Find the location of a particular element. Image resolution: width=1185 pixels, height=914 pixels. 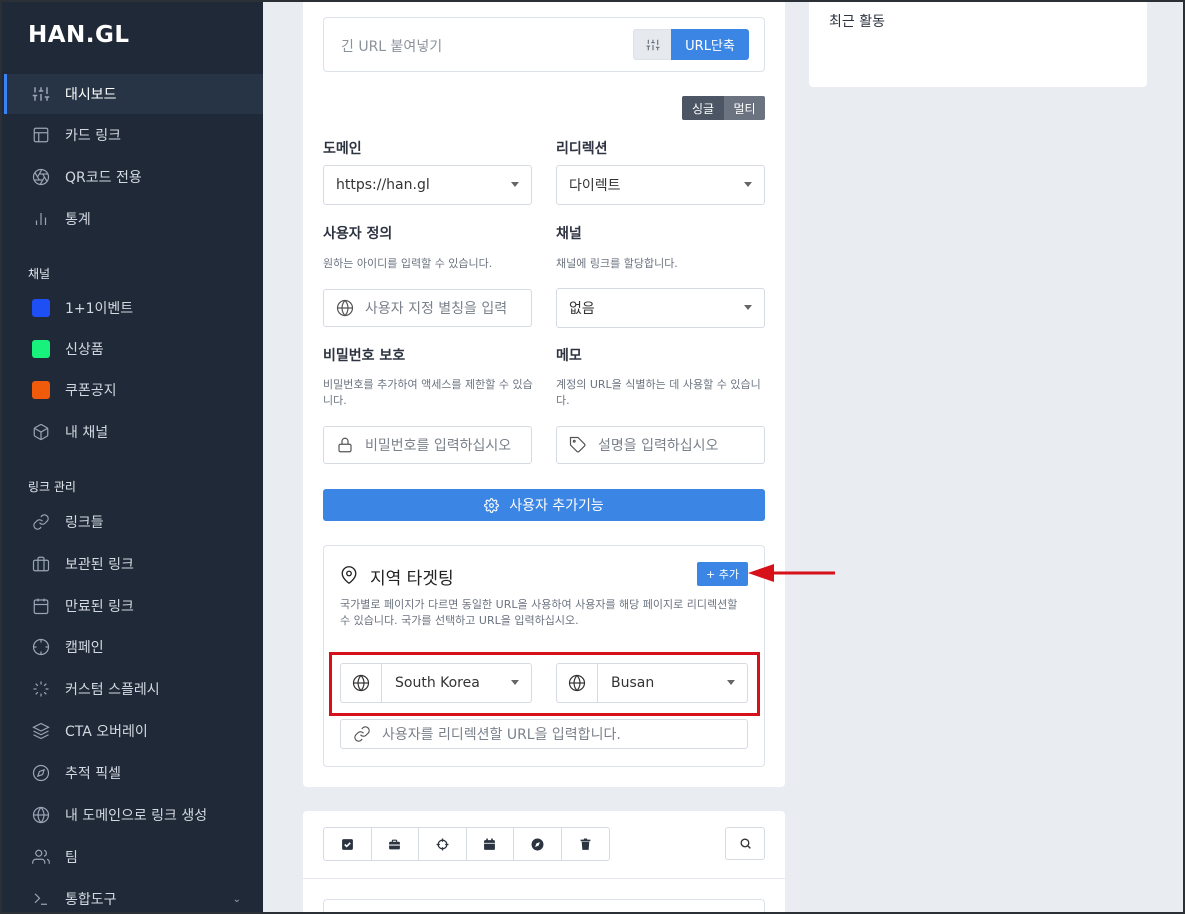

sidebar-item-label: 1+1이벤트 is located at coordinates (99, 309).